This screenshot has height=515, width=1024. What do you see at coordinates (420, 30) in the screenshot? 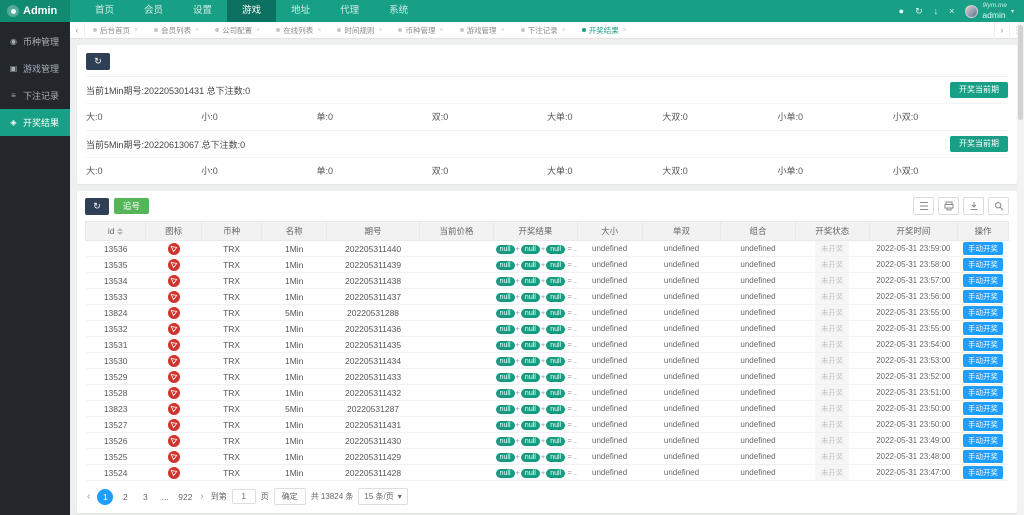
I see `tab-item: 币种管理 ×` at bounding box center [420, 30].